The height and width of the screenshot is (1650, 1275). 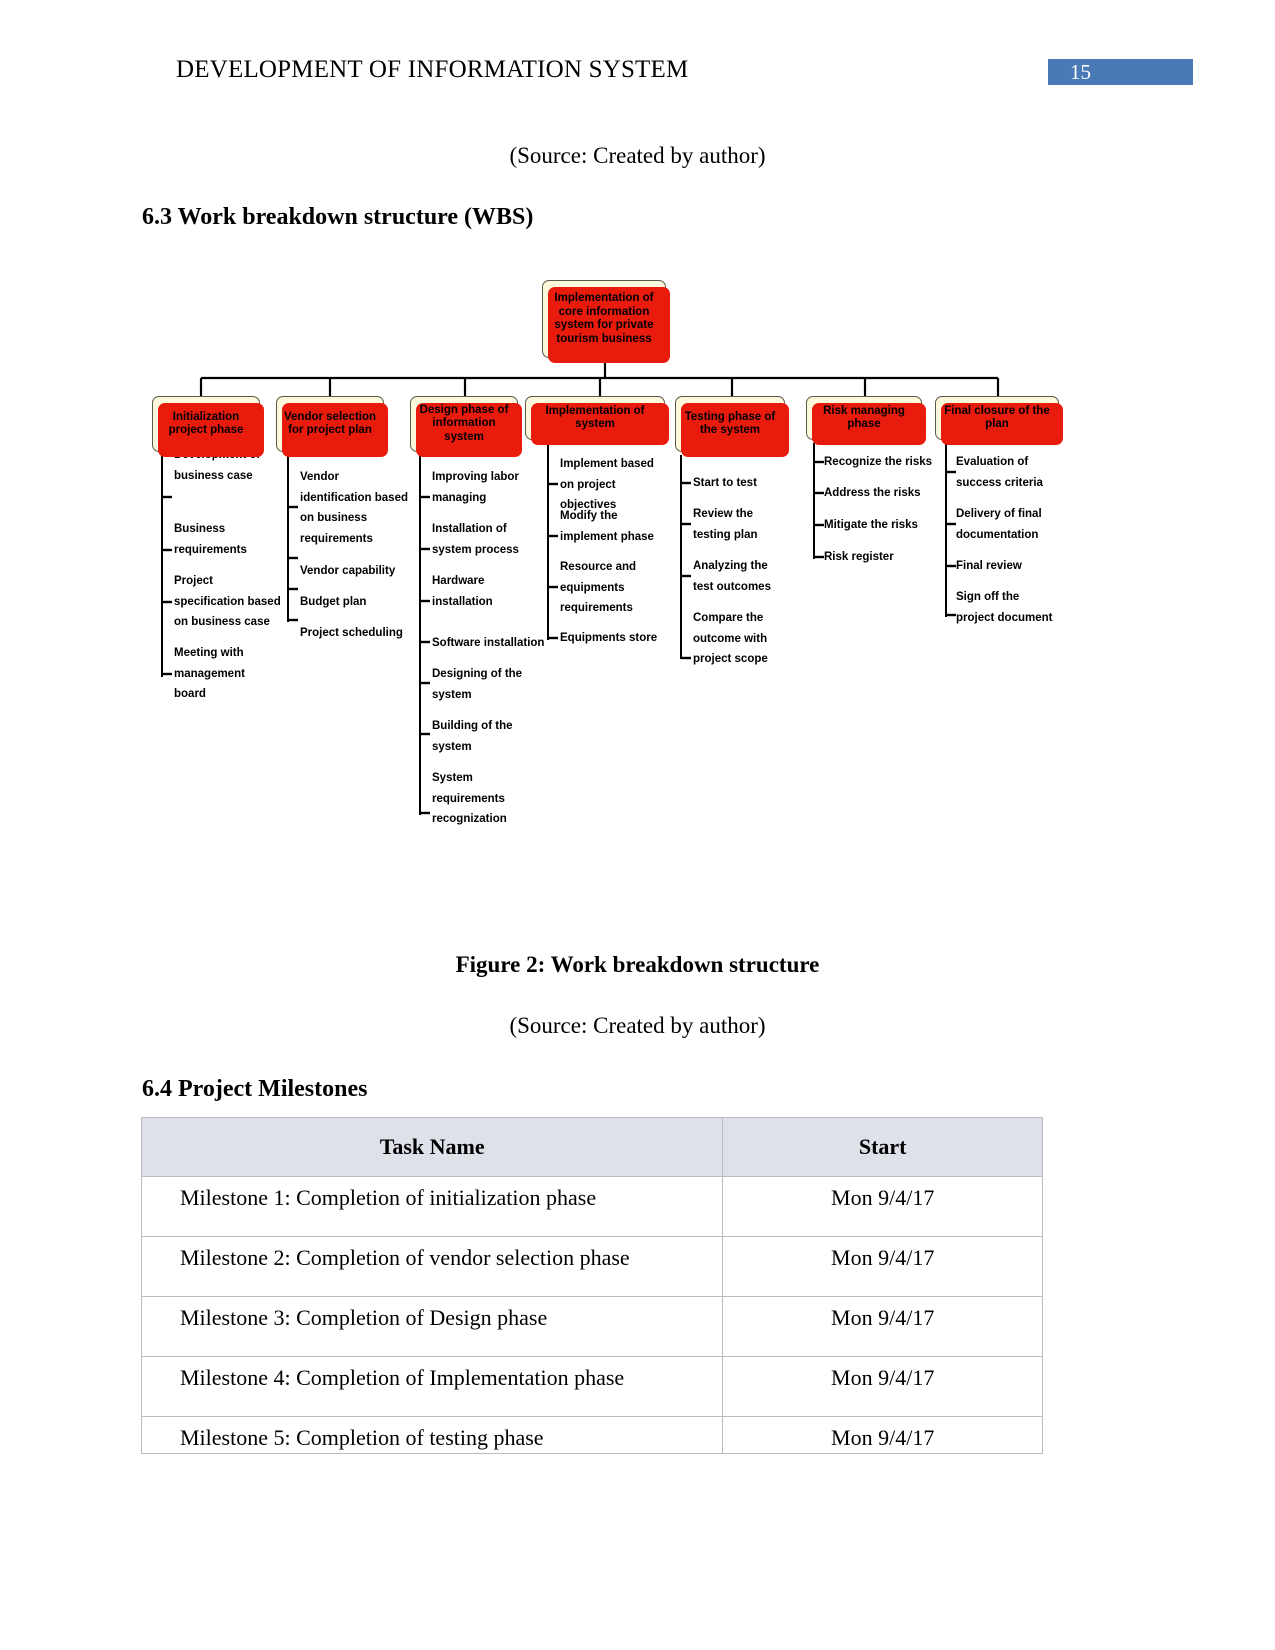 I want to click on wbs-leaf: Mitigate the risks, so click(x=879, y=525).